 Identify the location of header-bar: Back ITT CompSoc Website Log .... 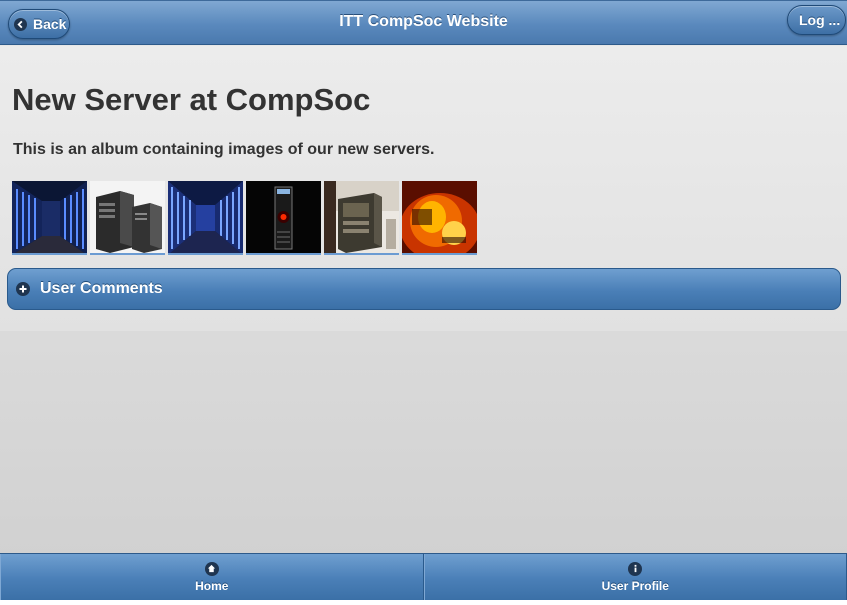
(423, 22).